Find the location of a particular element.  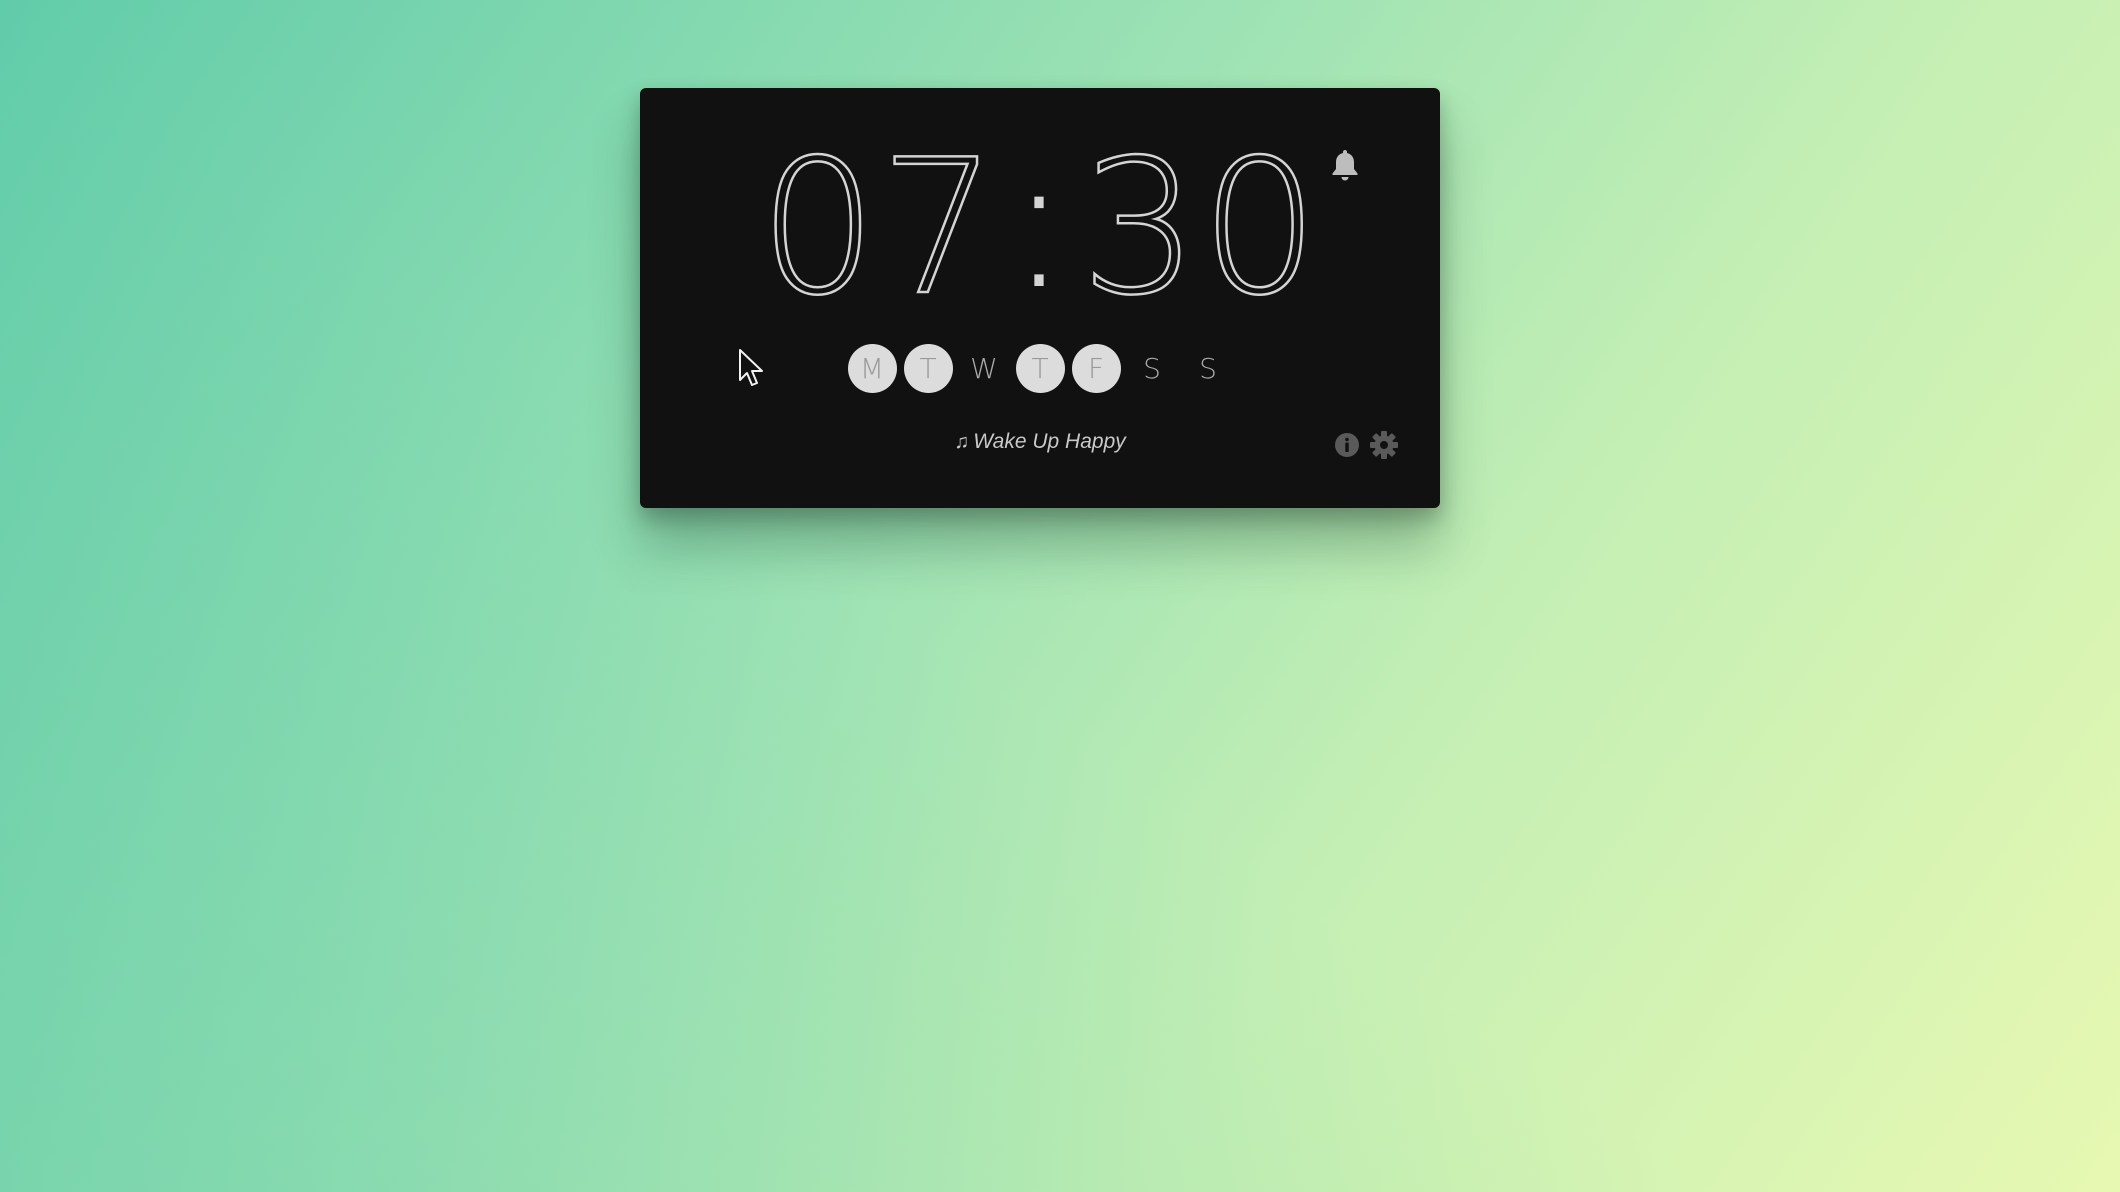

day-toggle-friday: F is located at coordinates (1096, 368).